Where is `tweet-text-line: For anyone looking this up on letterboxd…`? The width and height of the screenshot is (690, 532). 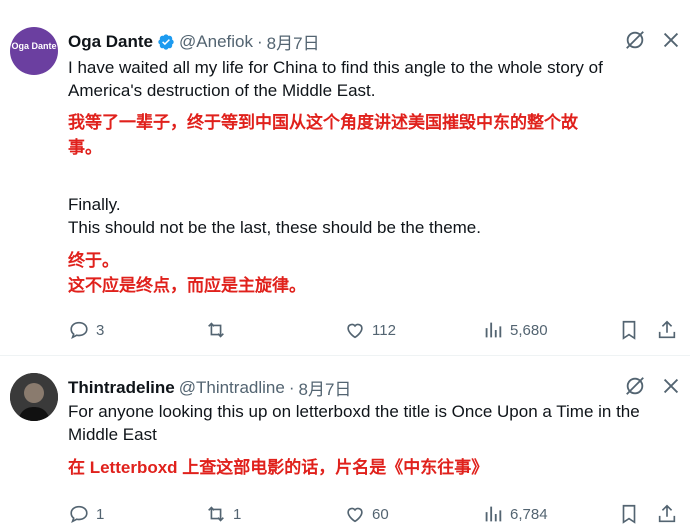 tweet-text-line: For anyone looking this up on letterboxd… is located at coordinates (354, 411).